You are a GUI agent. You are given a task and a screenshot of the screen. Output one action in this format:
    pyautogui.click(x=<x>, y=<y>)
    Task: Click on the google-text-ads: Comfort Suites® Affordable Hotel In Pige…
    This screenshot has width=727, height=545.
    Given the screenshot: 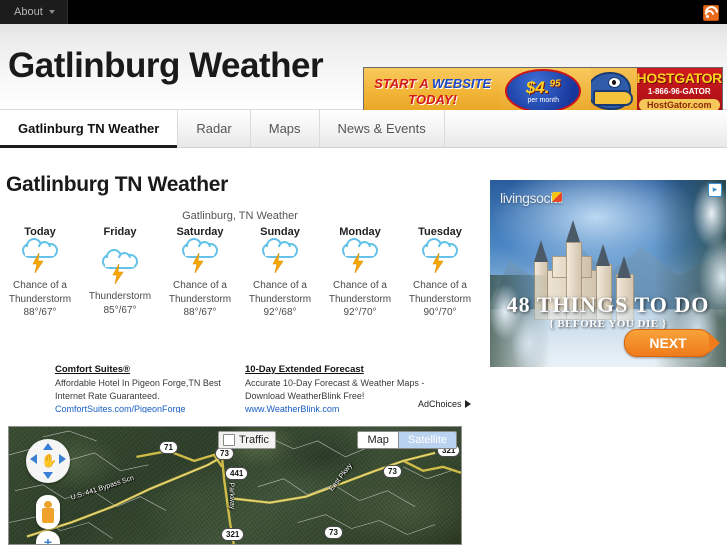 What is the action you would take?
    pyautogui.click(x=270, y=388)
    